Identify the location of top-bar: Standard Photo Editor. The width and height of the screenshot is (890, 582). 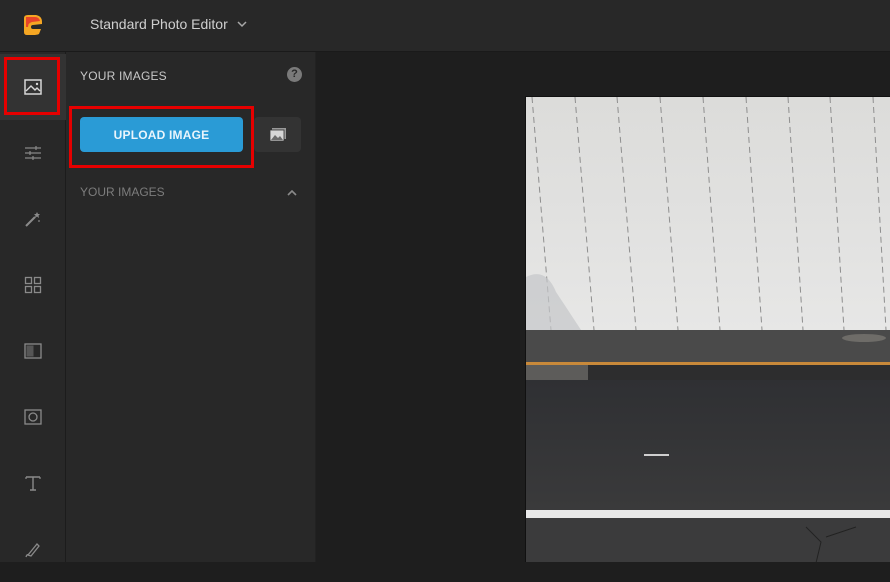
(445, 26).